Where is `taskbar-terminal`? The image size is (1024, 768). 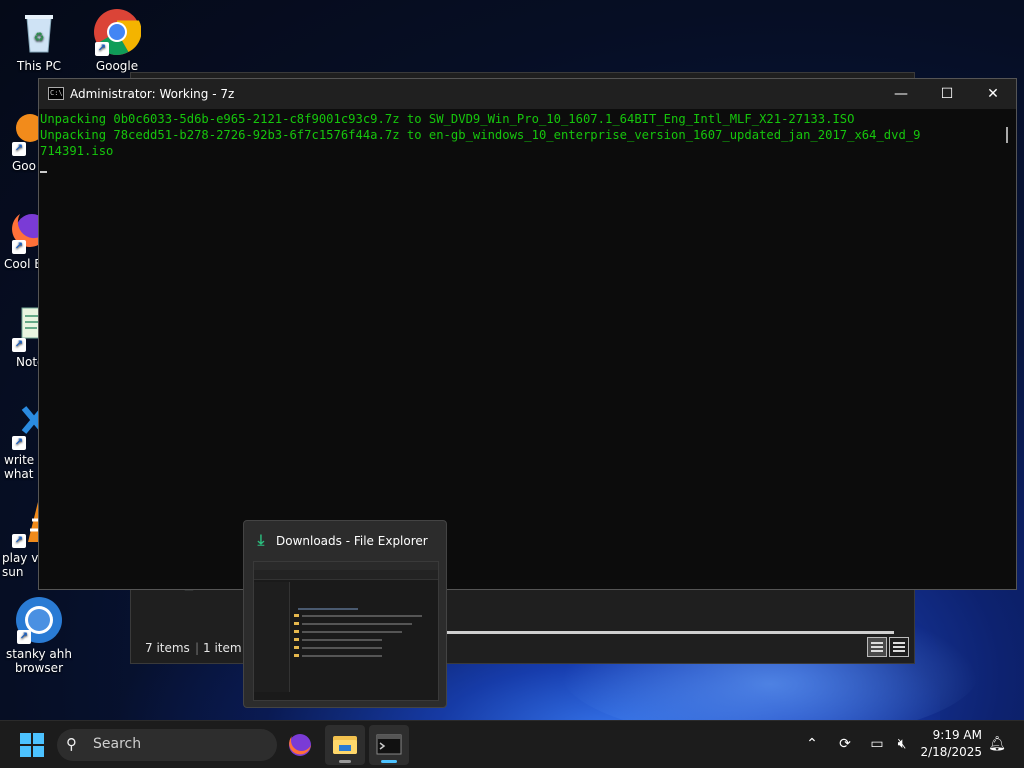
taskbar-terminal is located at coordinates (389, 745).